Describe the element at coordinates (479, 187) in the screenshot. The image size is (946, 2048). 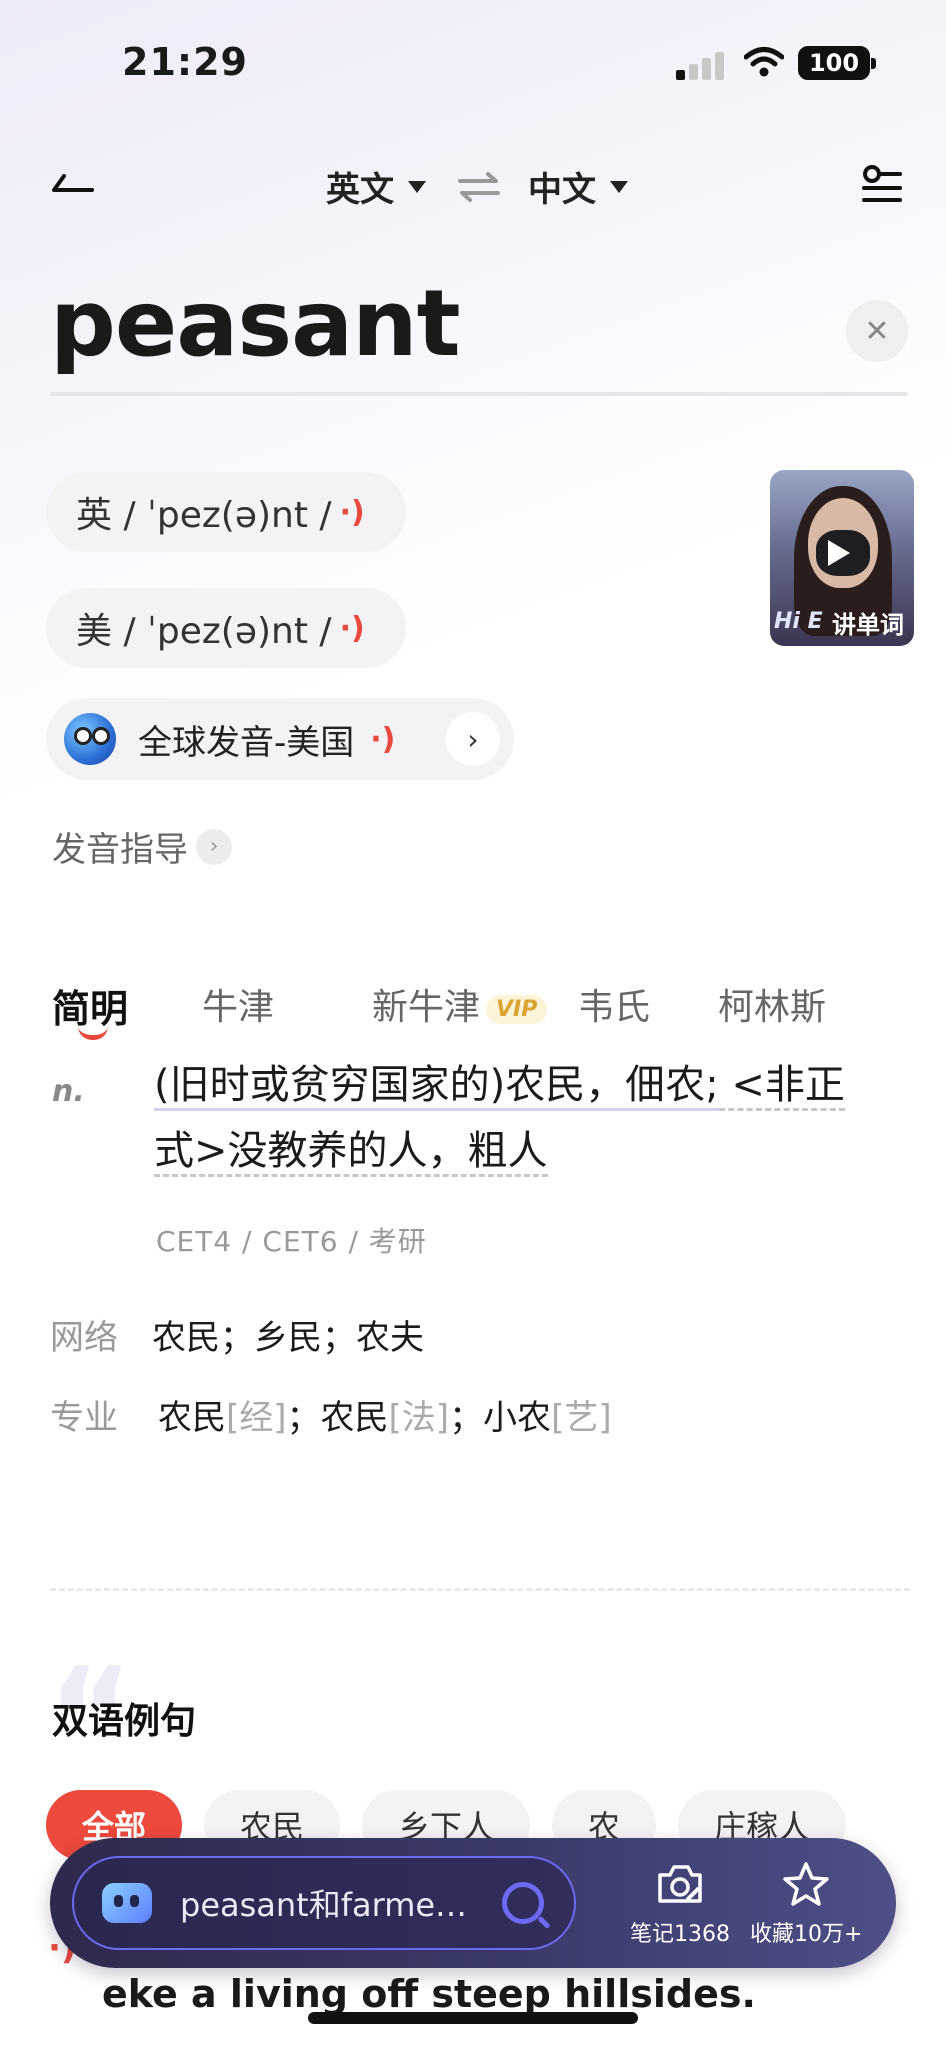
I see `swap-lang-icon` at that location.